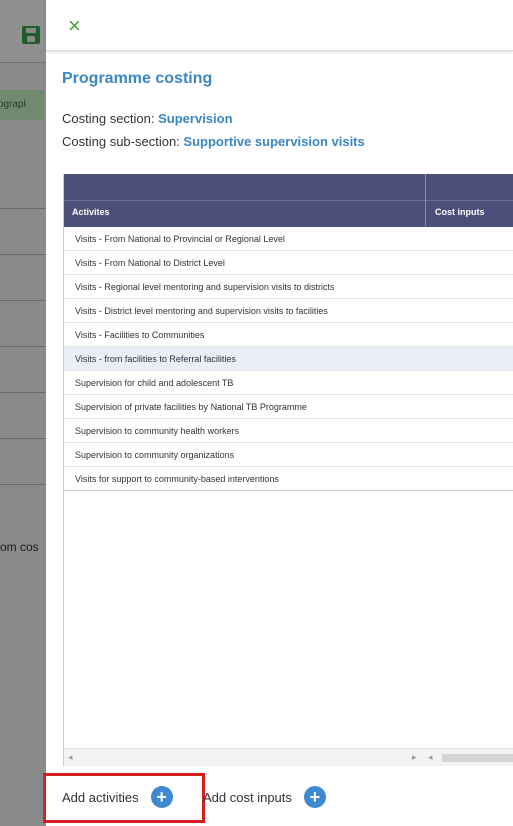 This screenshot has height=826, width=513. Describe the element at coordinates (91, 212) in the screenshot. I see `column-header-activities: Activites` at that location.